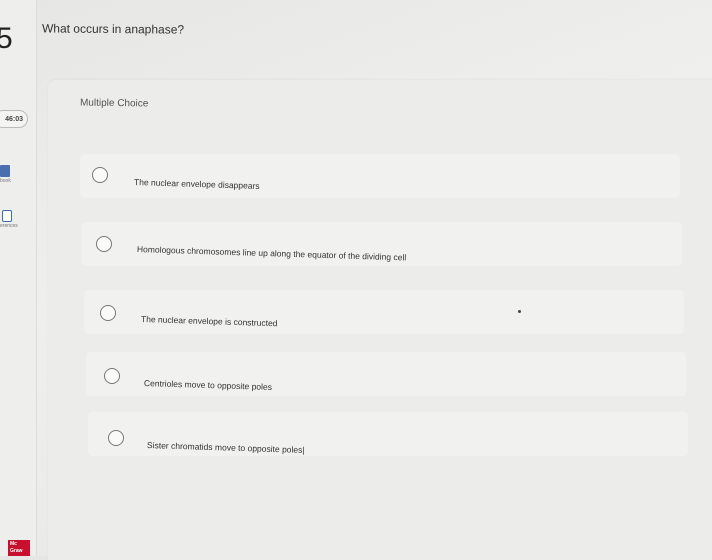 Image resolution: width=712 pixels, height=560 pixels. Describe the element at coordinates (17, 219) in the screenshot. I see `references-button: erences` at that location.